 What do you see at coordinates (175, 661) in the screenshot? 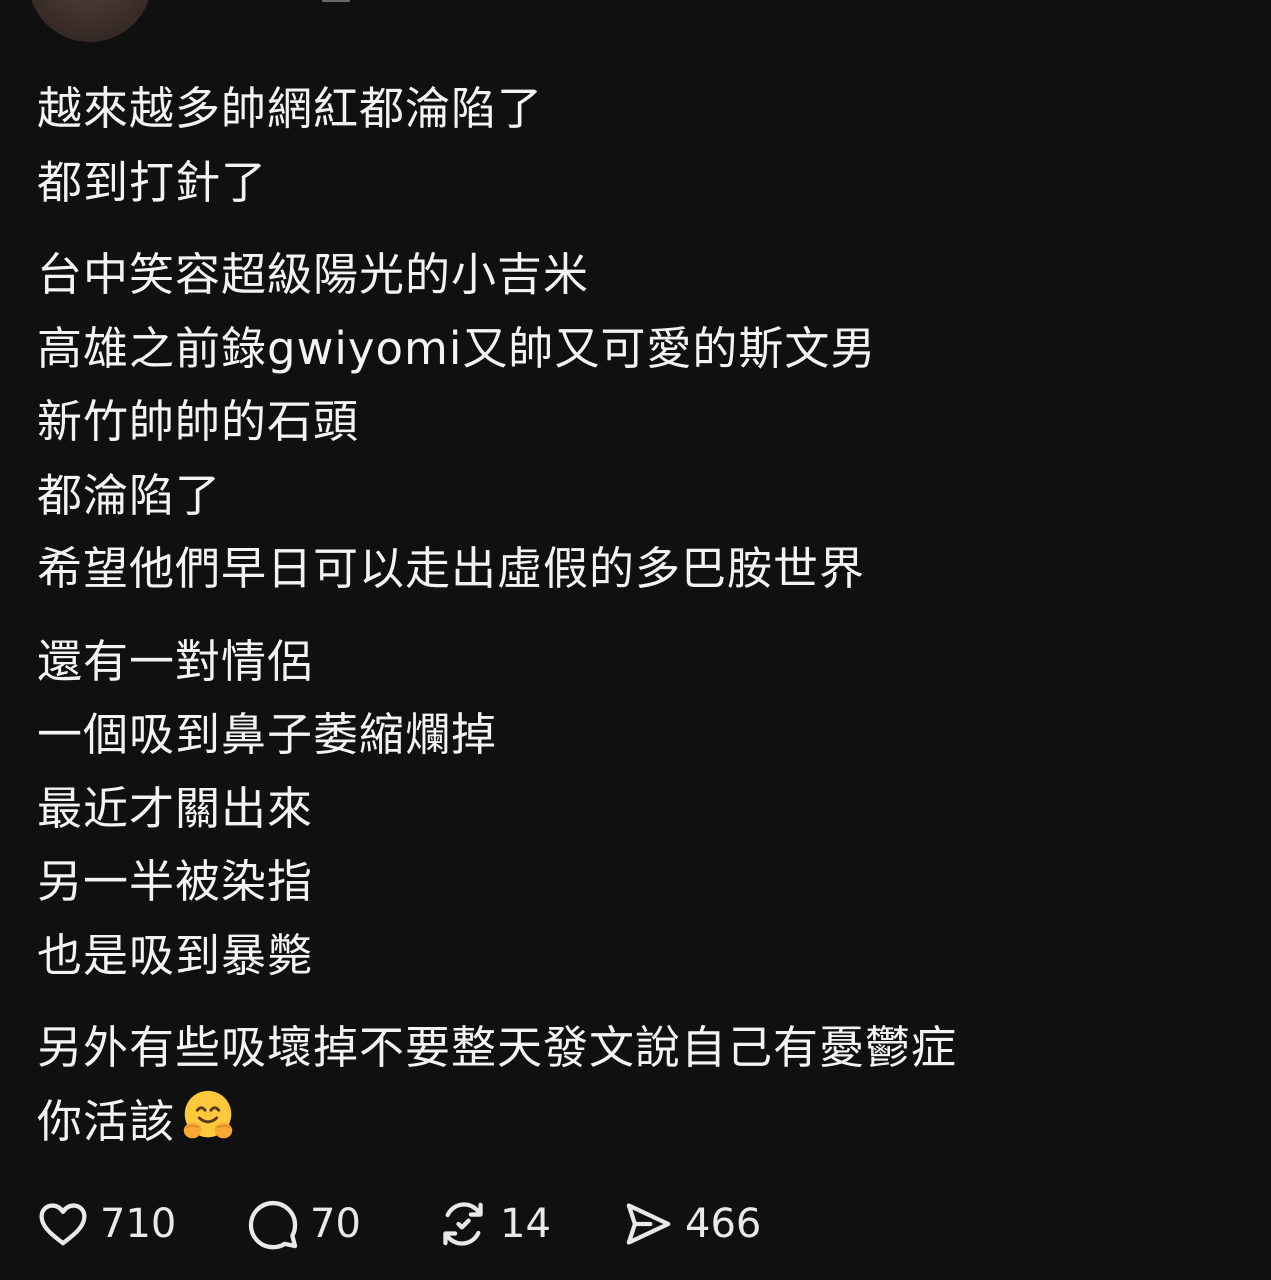
I see `post-line: 還有一對情侶` at bounding box center [175, 661].